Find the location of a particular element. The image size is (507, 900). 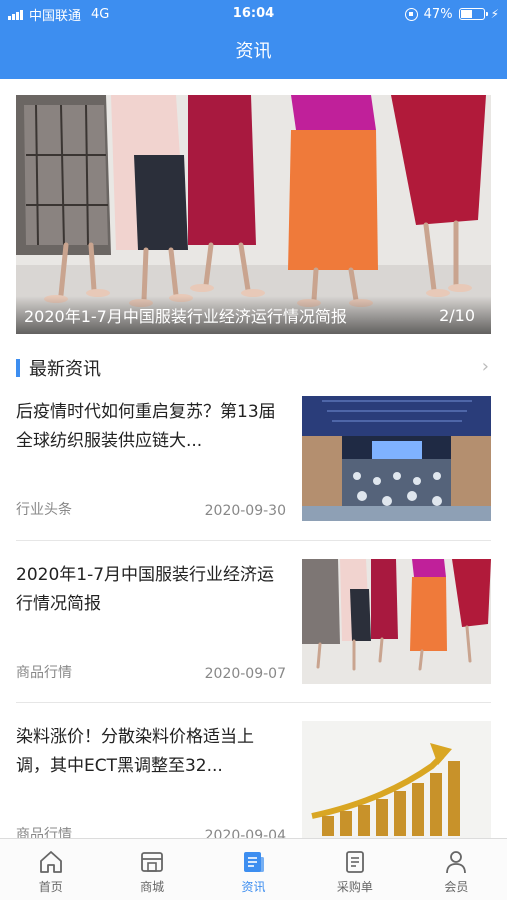

shop-icon is located at coordinates (152, 862).